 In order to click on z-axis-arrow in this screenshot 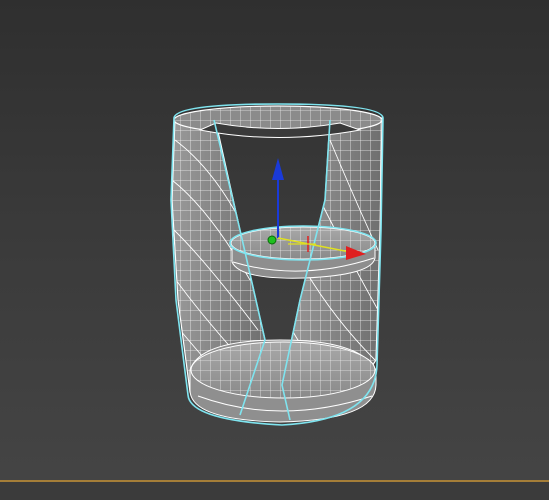, I will do `click(278, 169)`.